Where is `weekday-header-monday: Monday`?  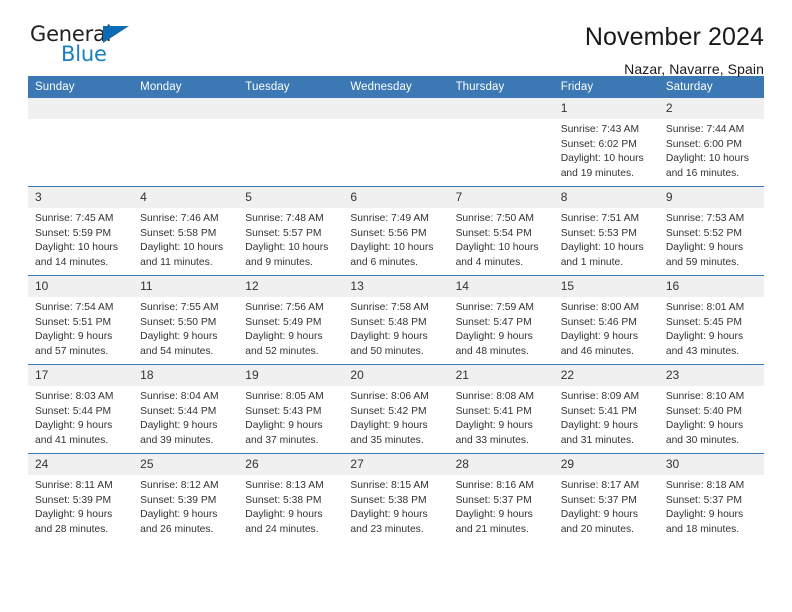
weekday-header-monday: Monday is located at coordinates (186, 87).